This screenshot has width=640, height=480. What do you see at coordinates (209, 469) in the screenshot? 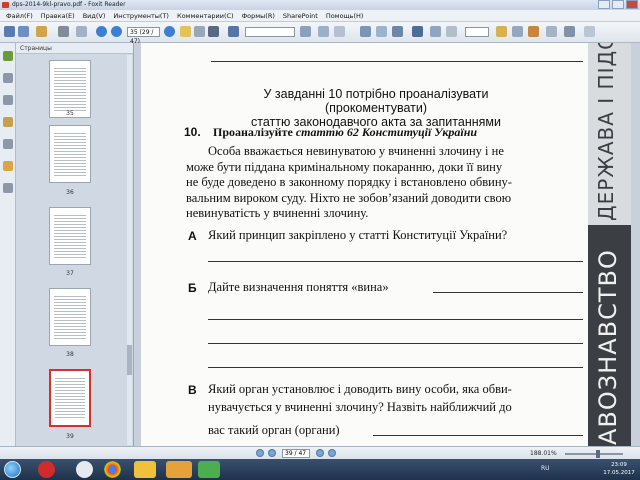
I see `app-a-icon` at bounding box center [209, 469].